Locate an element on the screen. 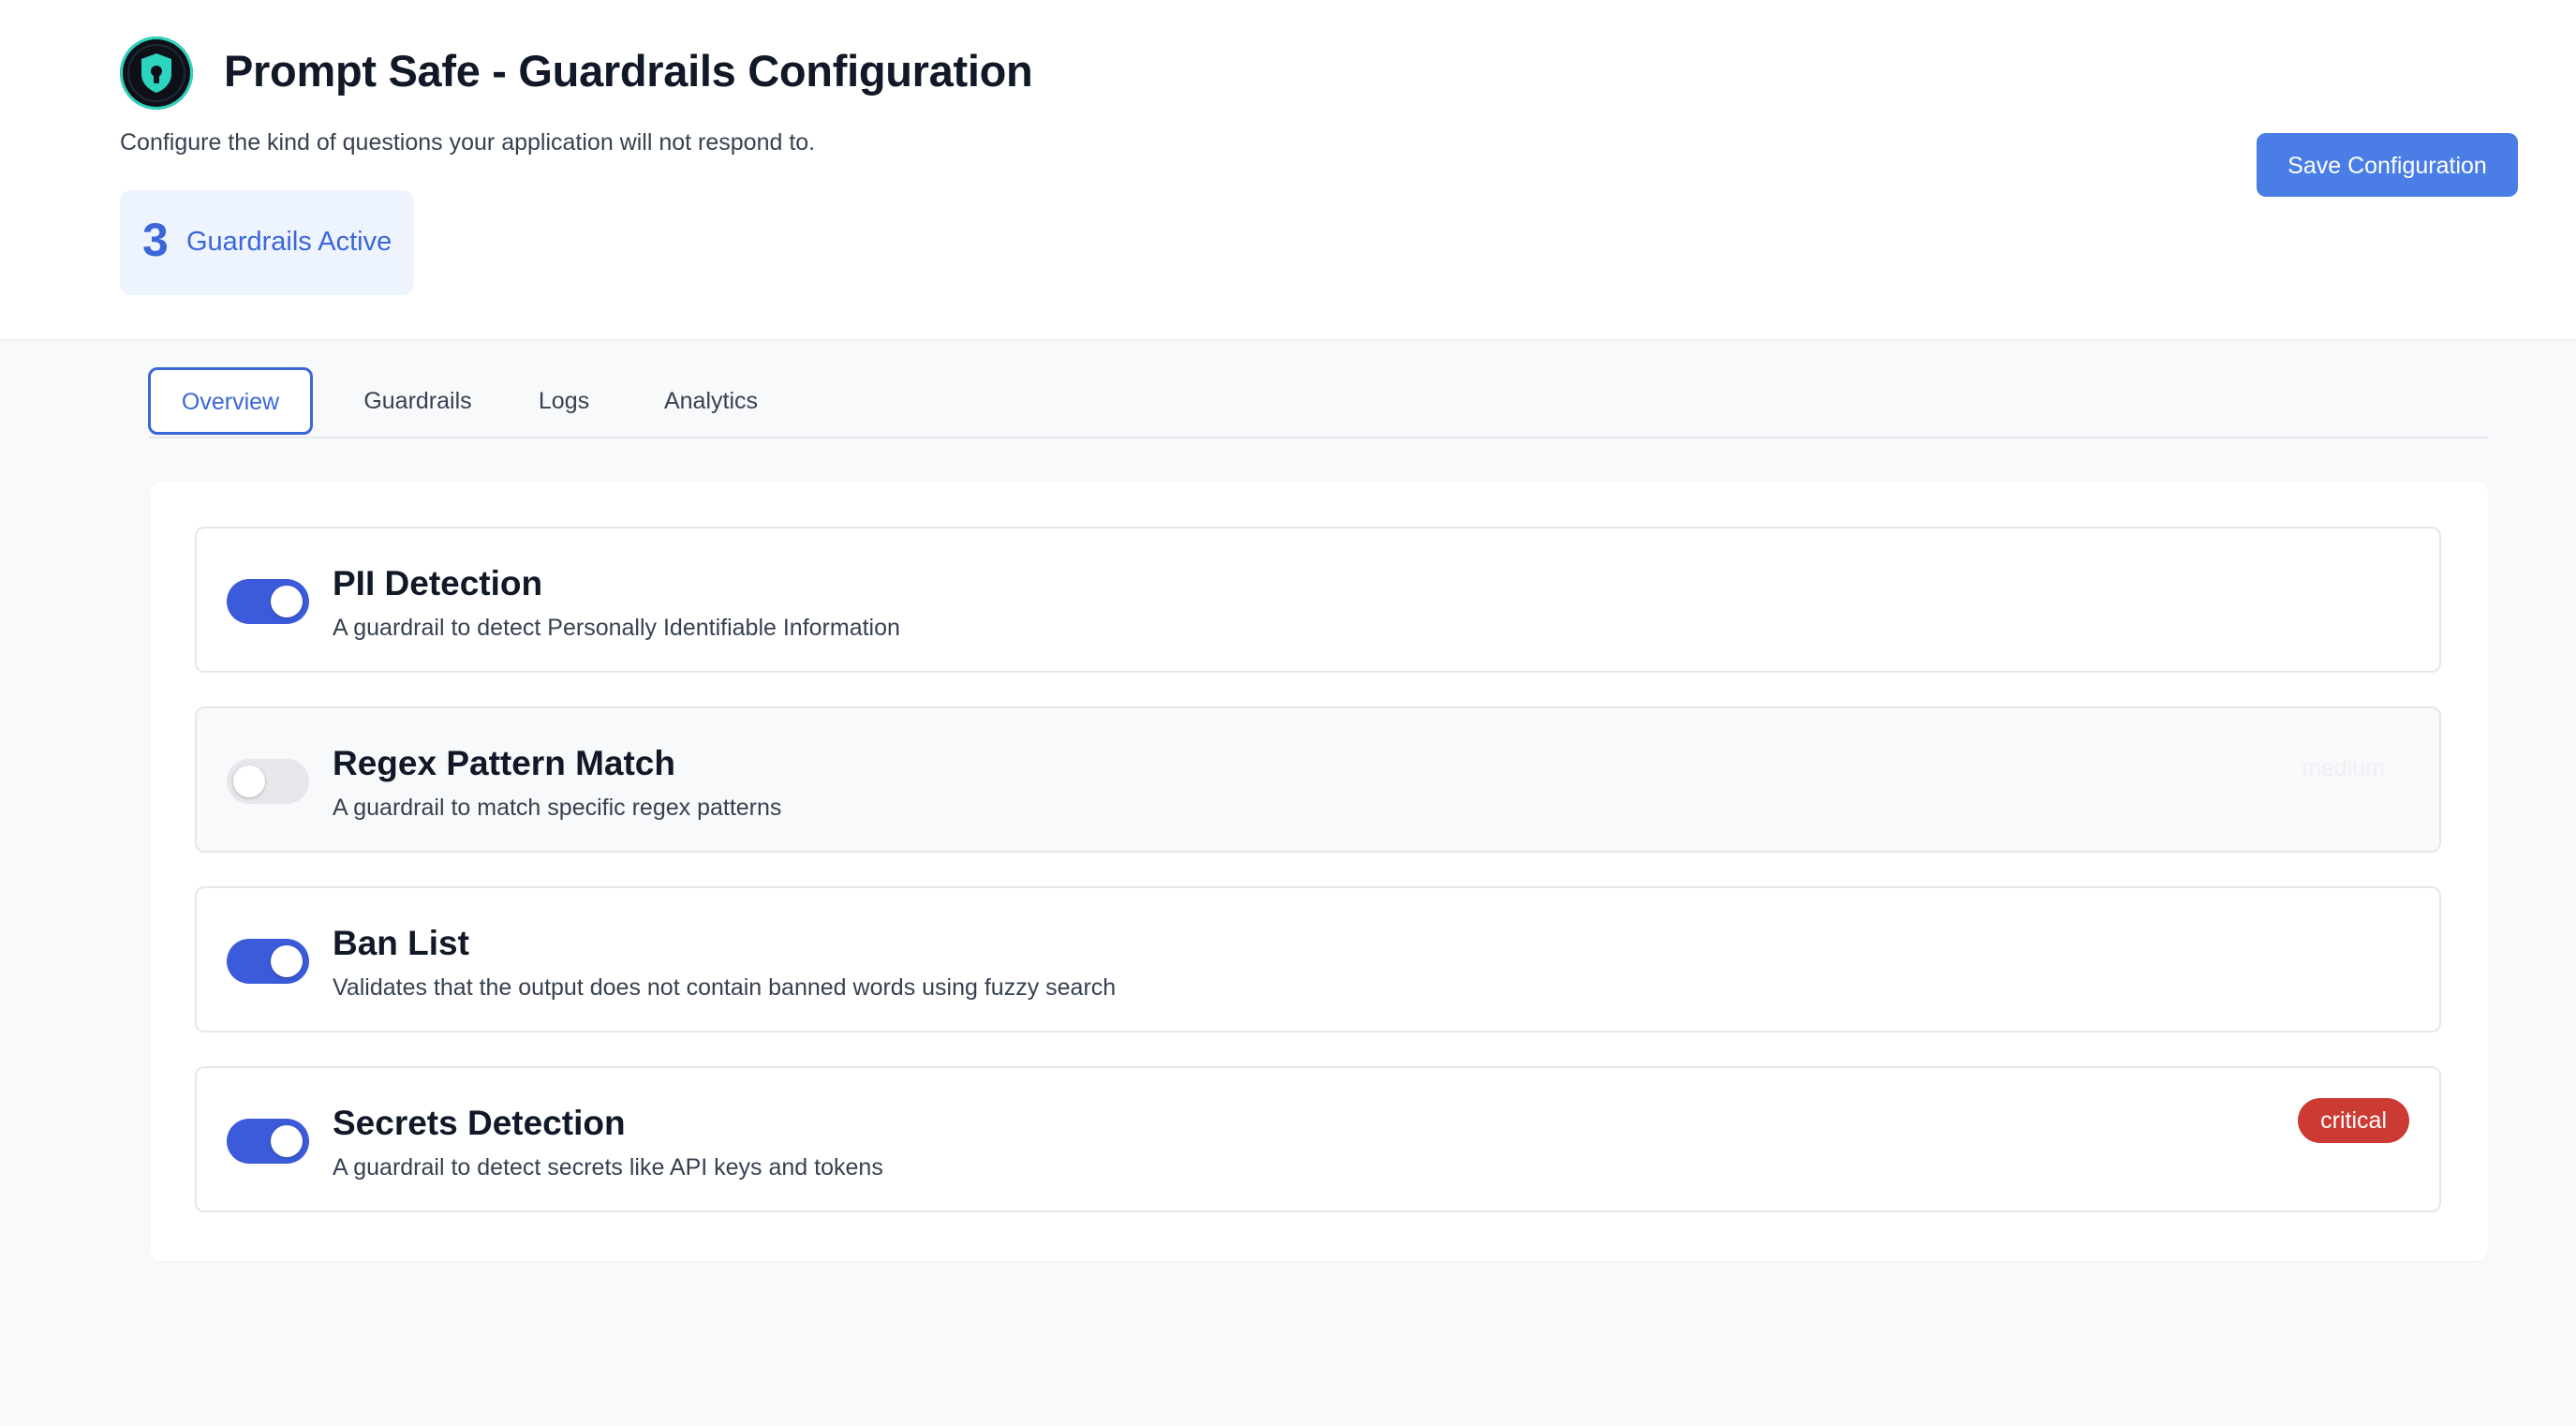 The width and height of the screenshot is (2576, 1426). regex-pattern-match-toggle is located at coordinates (268, 781).